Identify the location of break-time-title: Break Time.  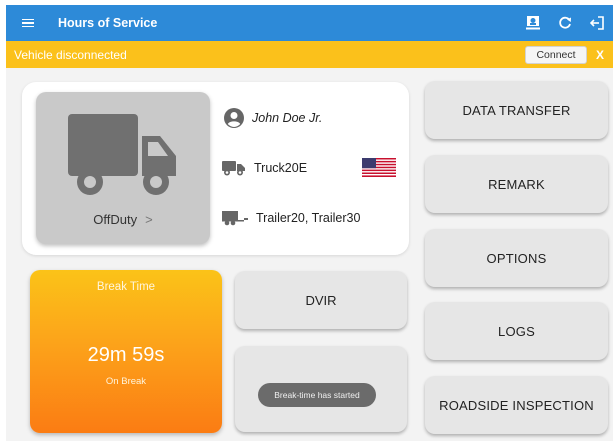
(126, 287).